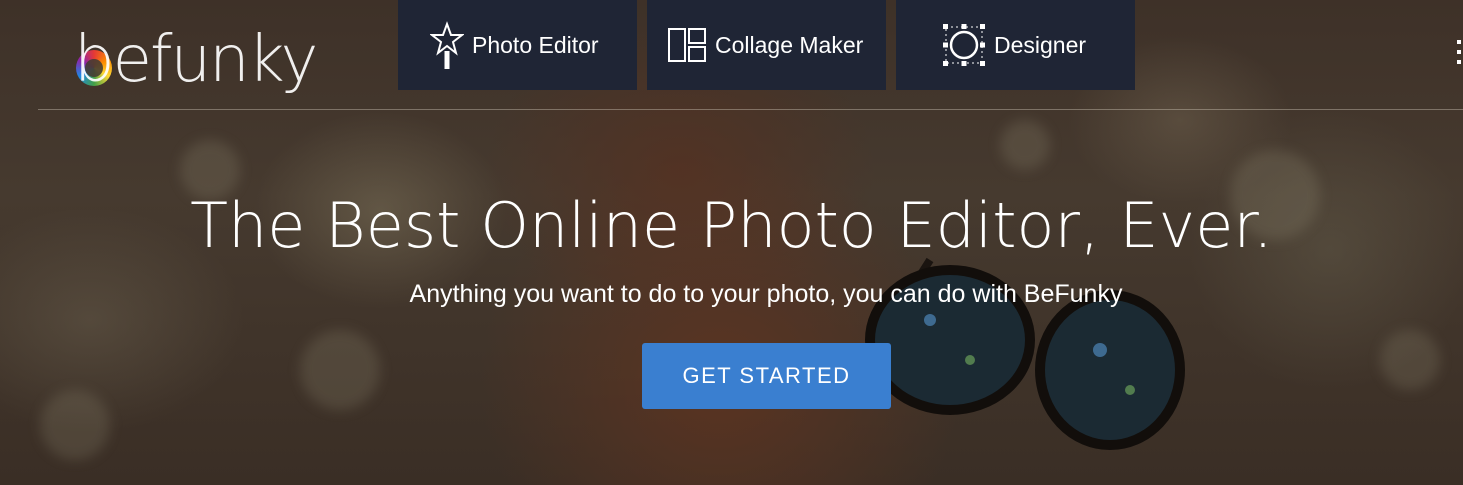 Image resolution: width=1463 pixels, height=485 pixels. I want to click on tab-collage-maker: Collage Maker, so click(766, 45).